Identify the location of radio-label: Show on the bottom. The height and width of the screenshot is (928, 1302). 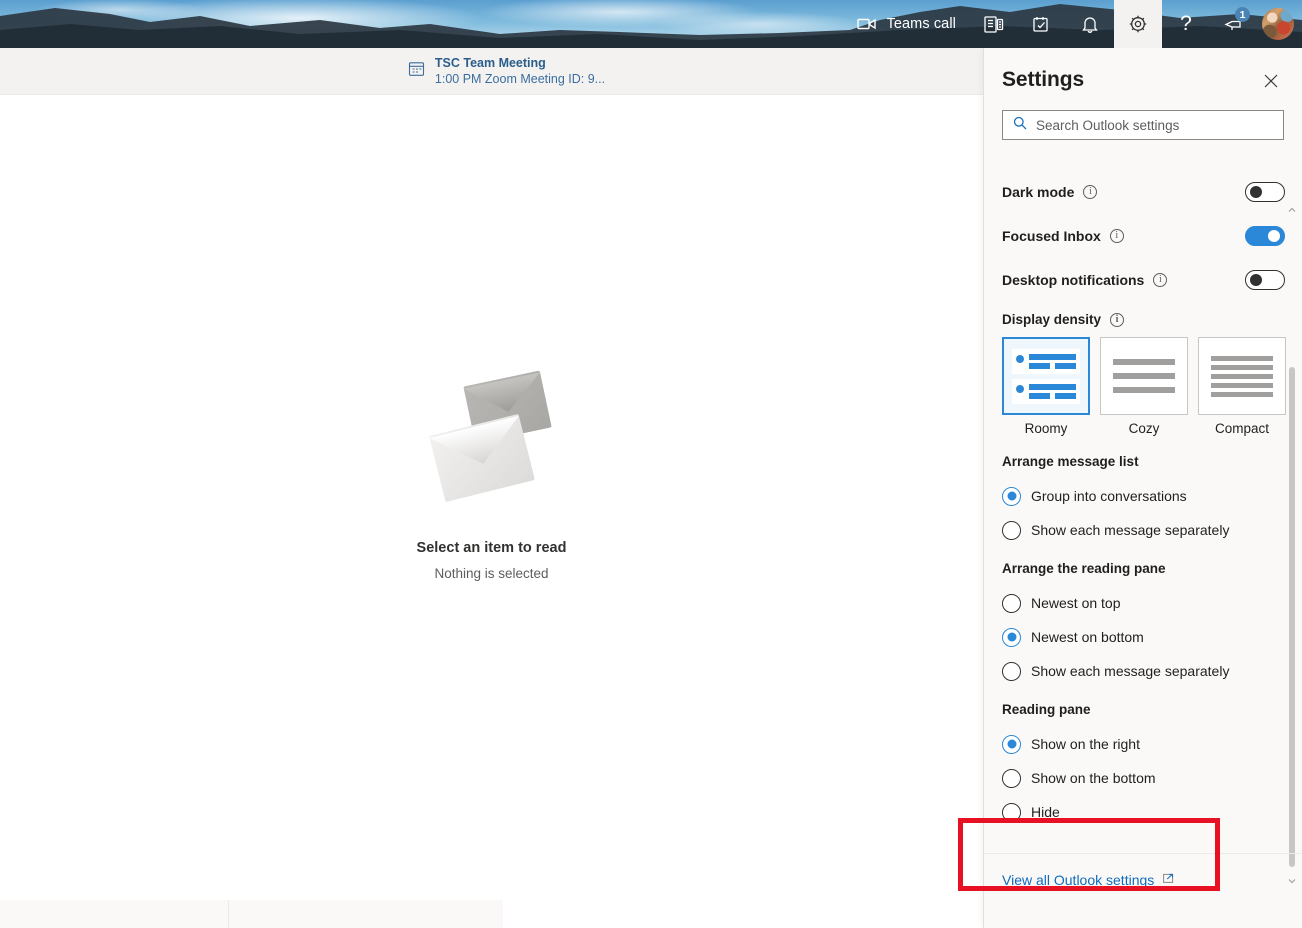
(1093, 778).